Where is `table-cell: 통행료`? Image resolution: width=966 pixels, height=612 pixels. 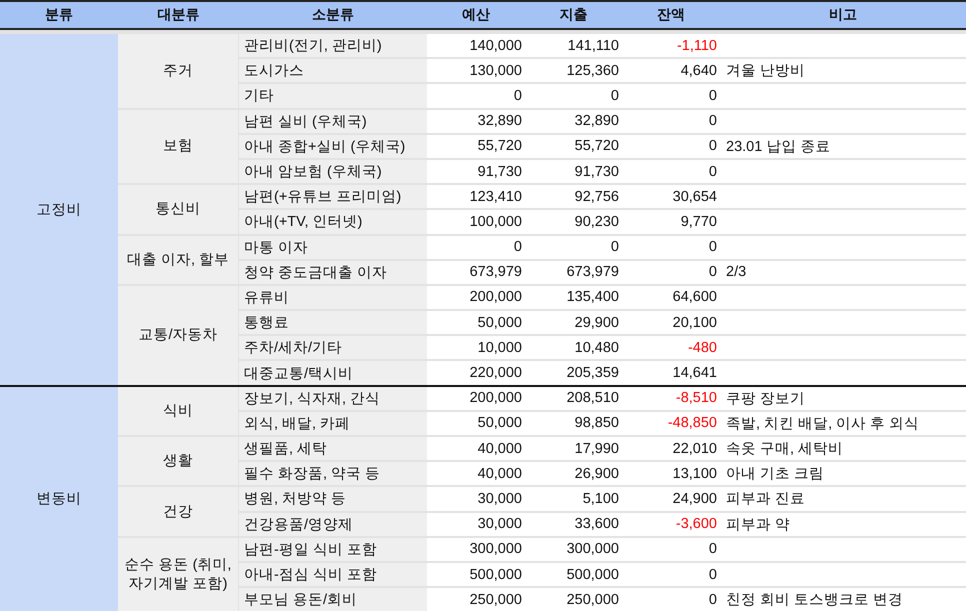 table-cell: 통행료 is located at coordinates (333, 322).